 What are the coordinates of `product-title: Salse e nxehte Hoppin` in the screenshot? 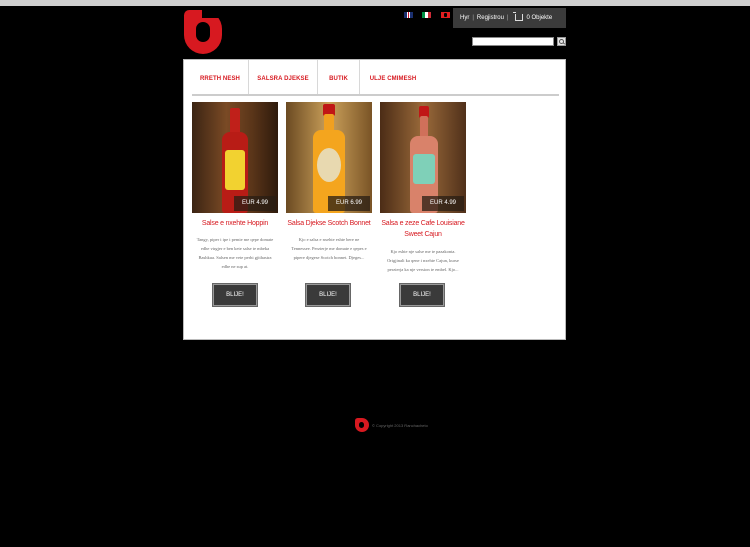 It's located at (235, 223).